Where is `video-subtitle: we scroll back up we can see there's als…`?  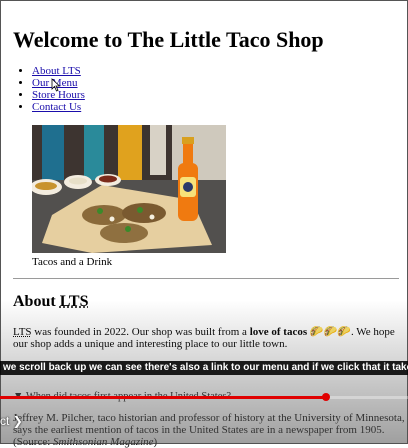 video-subtitle: we scroll back up we can see there's als… is located at coordinates (204, 368).